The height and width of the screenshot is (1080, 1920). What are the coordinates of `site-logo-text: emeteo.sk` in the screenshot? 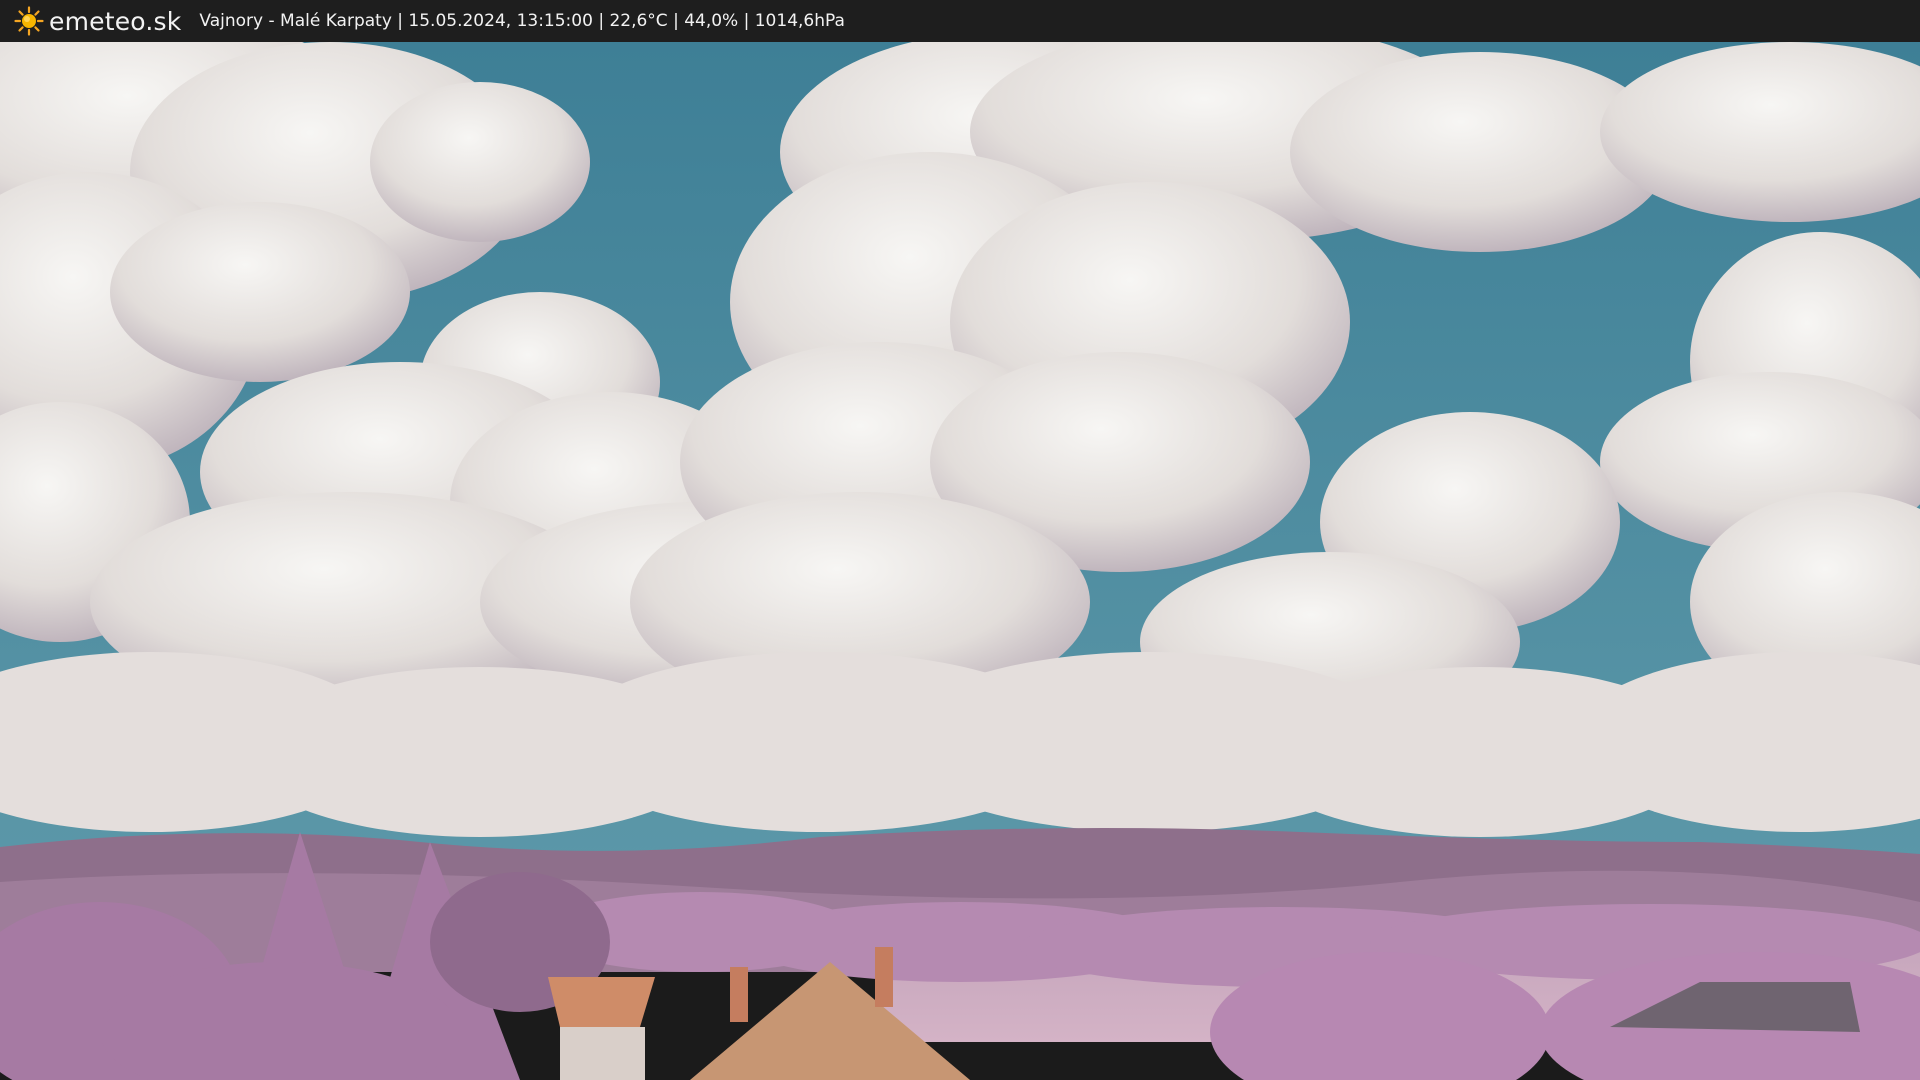 It's located at (115, 21).